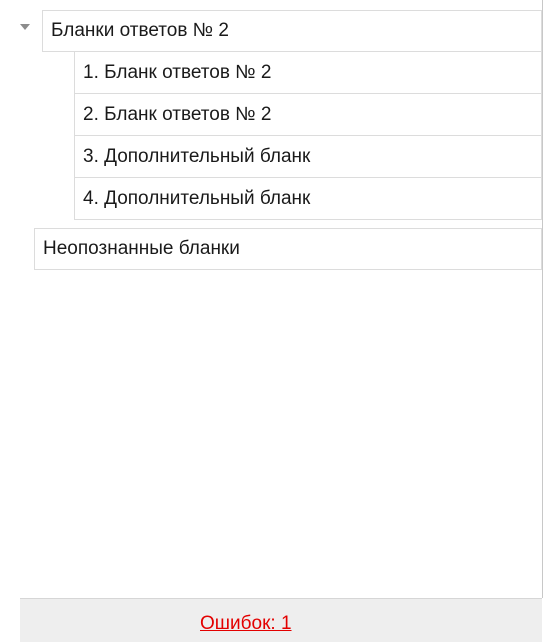  Describe the element at coordinates (197, 198) in the screenshot. I see `tree-item-label: 4. Дополнительный бланк` at that location.